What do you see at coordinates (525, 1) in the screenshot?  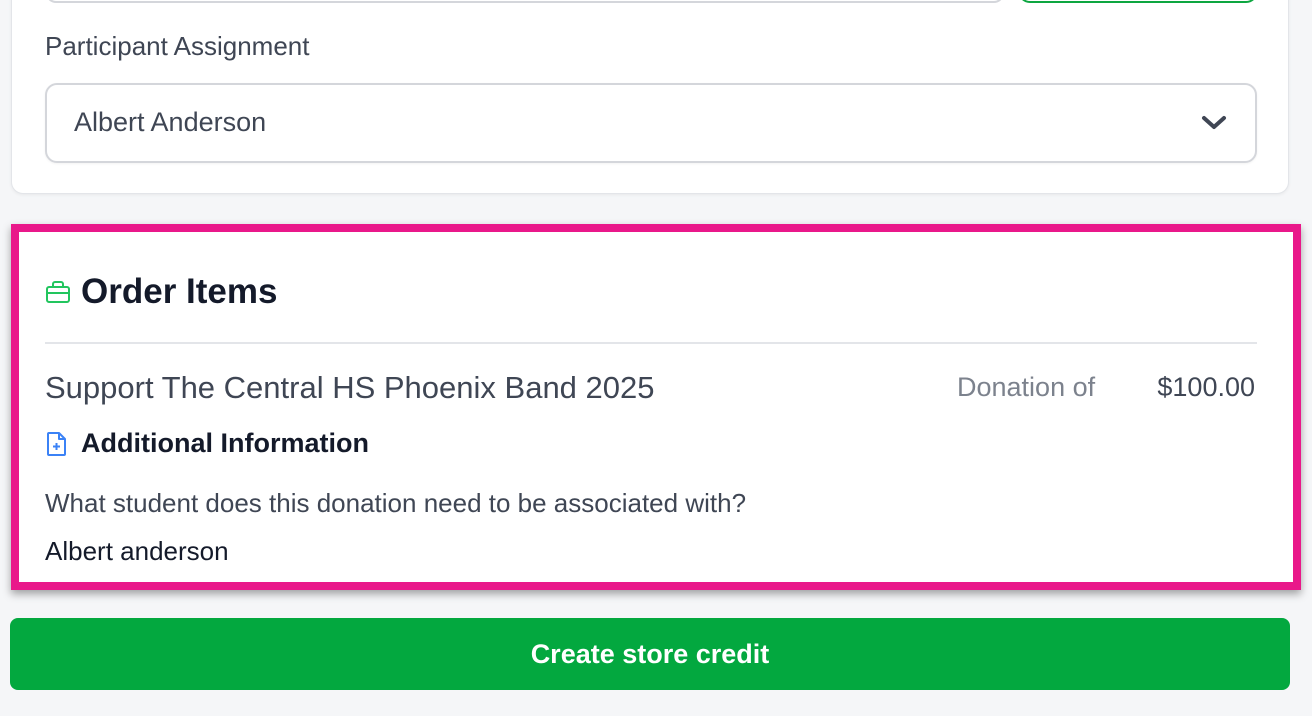 I see `previous-input-field` at bounding box center [525, 1].